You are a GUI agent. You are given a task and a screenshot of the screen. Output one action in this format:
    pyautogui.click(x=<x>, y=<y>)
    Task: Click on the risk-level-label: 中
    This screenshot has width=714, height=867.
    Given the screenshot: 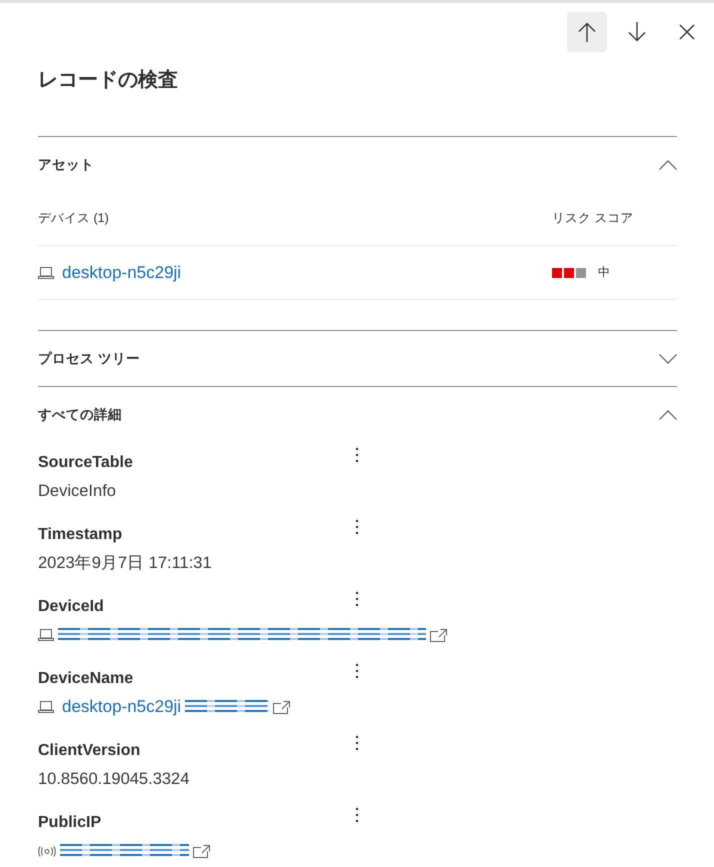 What is the action you would take?
    pyautogui.click(x=604, y=272)
    